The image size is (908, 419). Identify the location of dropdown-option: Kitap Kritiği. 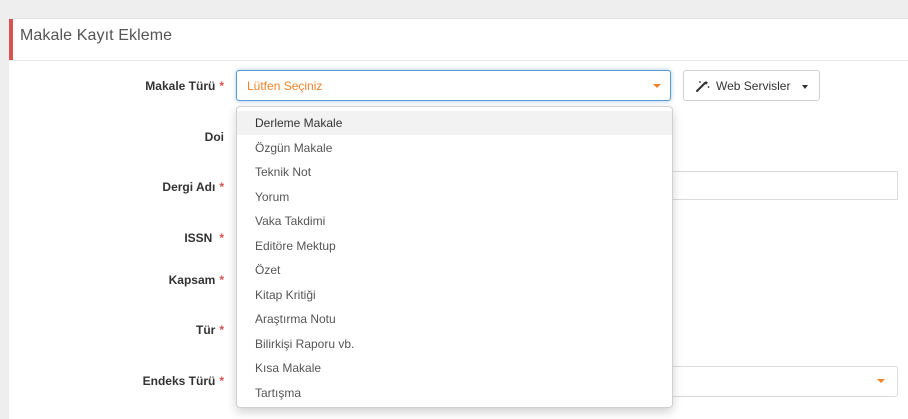
(454, 295).